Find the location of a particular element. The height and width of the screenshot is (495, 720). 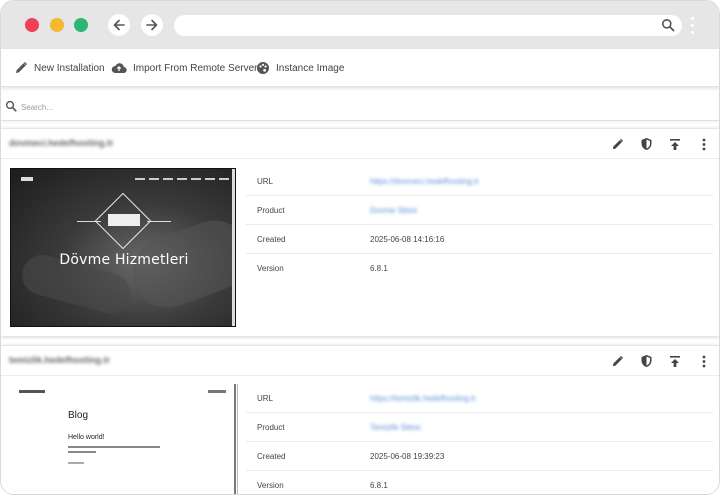

back-button is located at coordinates (119, 25).